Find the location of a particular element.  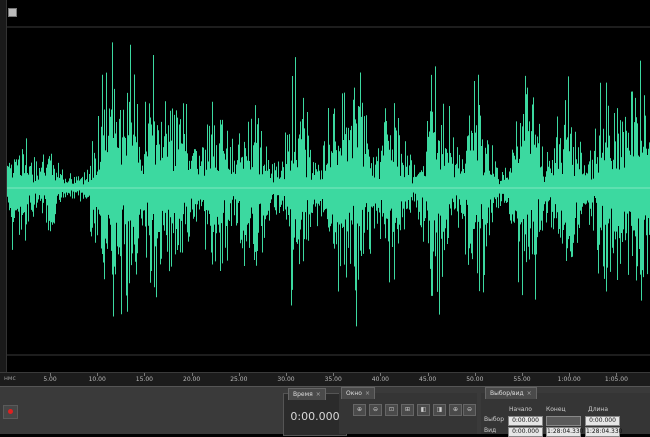

ruler-unit-label: нмс is located at coordinates (10, 378).